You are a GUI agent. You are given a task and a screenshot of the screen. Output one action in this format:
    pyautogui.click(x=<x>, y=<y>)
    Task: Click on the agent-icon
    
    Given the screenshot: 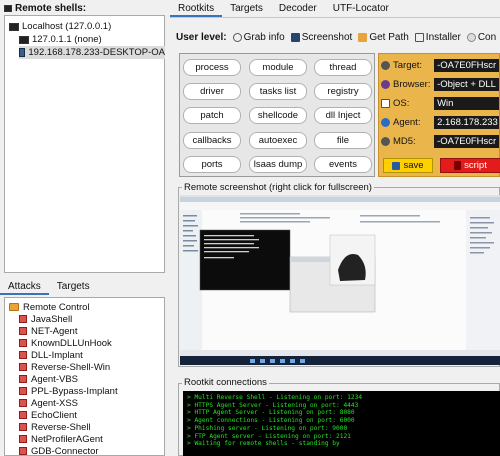 What is the action you would take?
    pyautogui.click(x=385, y=122)
    